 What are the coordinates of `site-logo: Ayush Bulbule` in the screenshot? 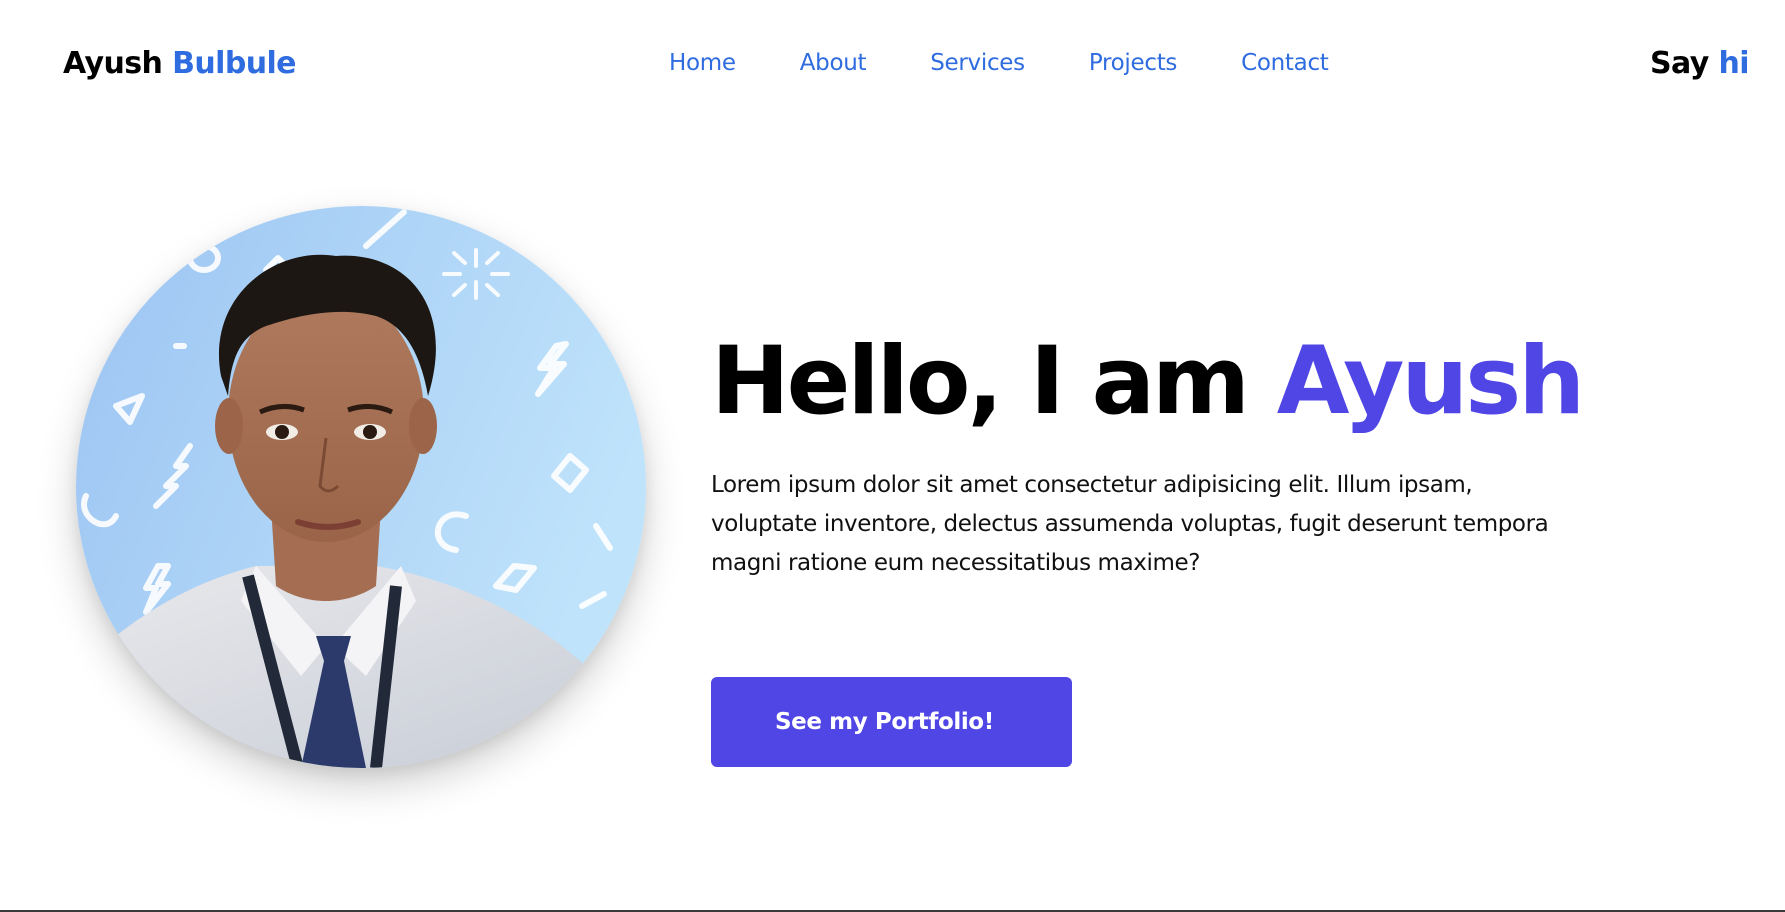 It's located at (180, 63).